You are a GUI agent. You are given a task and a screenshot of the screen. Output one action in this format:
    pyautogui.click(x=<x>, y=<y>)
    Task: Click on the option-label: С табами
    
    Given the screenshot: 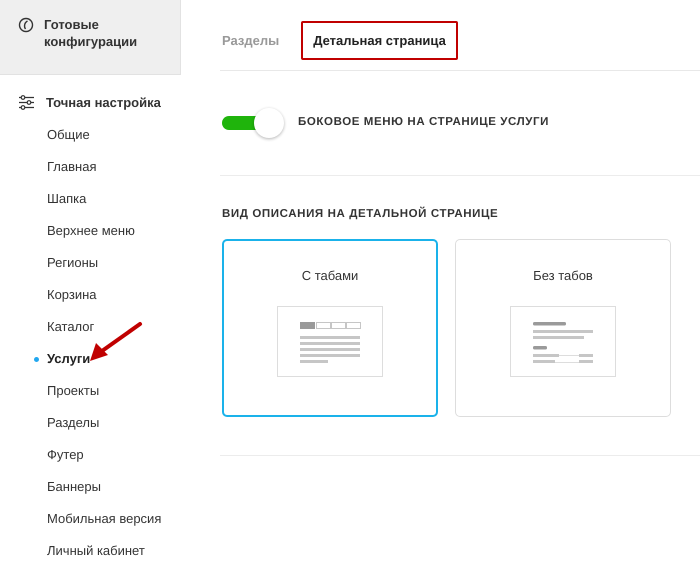 What is the action you would take?
    pyautogui.click(x=330, y=276)
    